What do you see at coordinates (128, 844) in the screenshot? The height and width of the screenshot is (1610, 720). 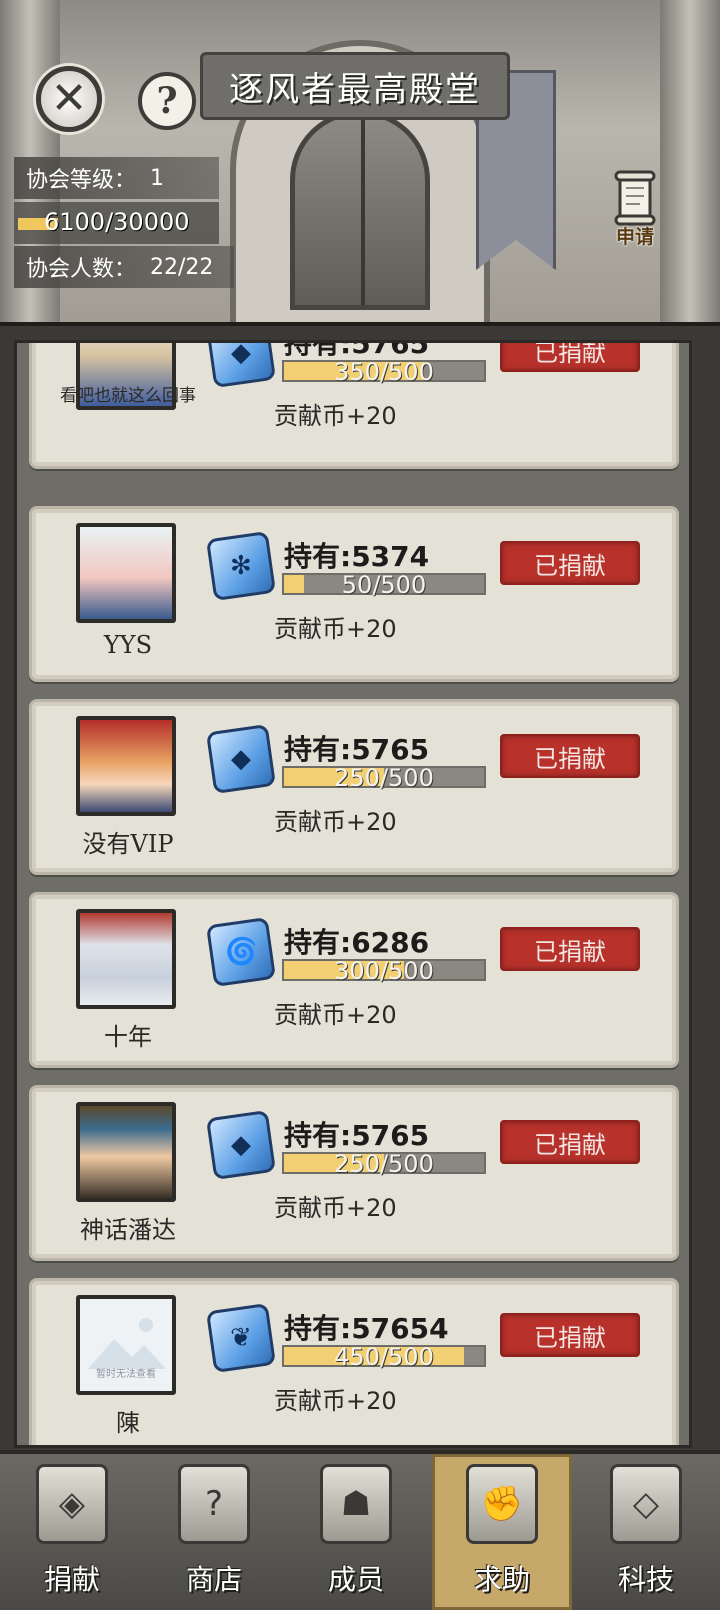 I see `player-name: 没有VIP` at bounding box center [128, 844].